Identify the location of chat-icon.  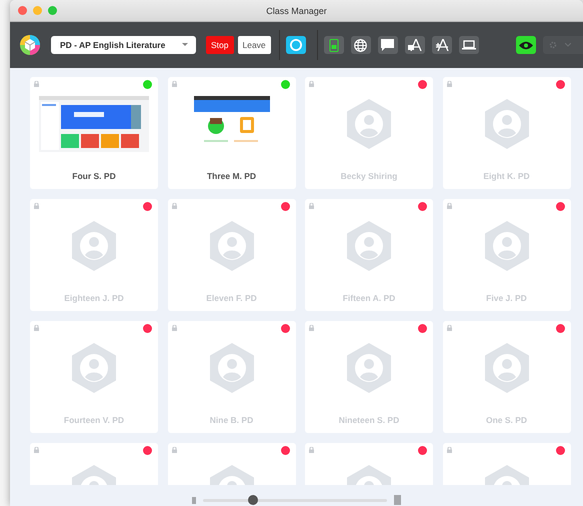
(388, 45).